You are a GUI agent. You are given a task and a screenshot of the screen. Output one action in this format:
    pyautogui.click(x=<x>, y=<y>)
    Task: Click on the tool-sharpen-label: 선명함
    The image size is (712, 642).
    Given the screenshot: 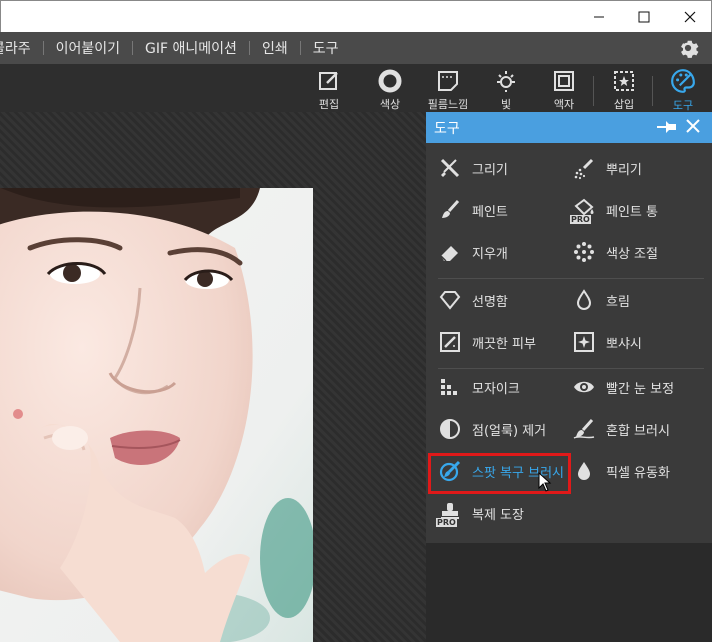 What is the action you would take?
    pyautogui.click(x=490, y=302)
    